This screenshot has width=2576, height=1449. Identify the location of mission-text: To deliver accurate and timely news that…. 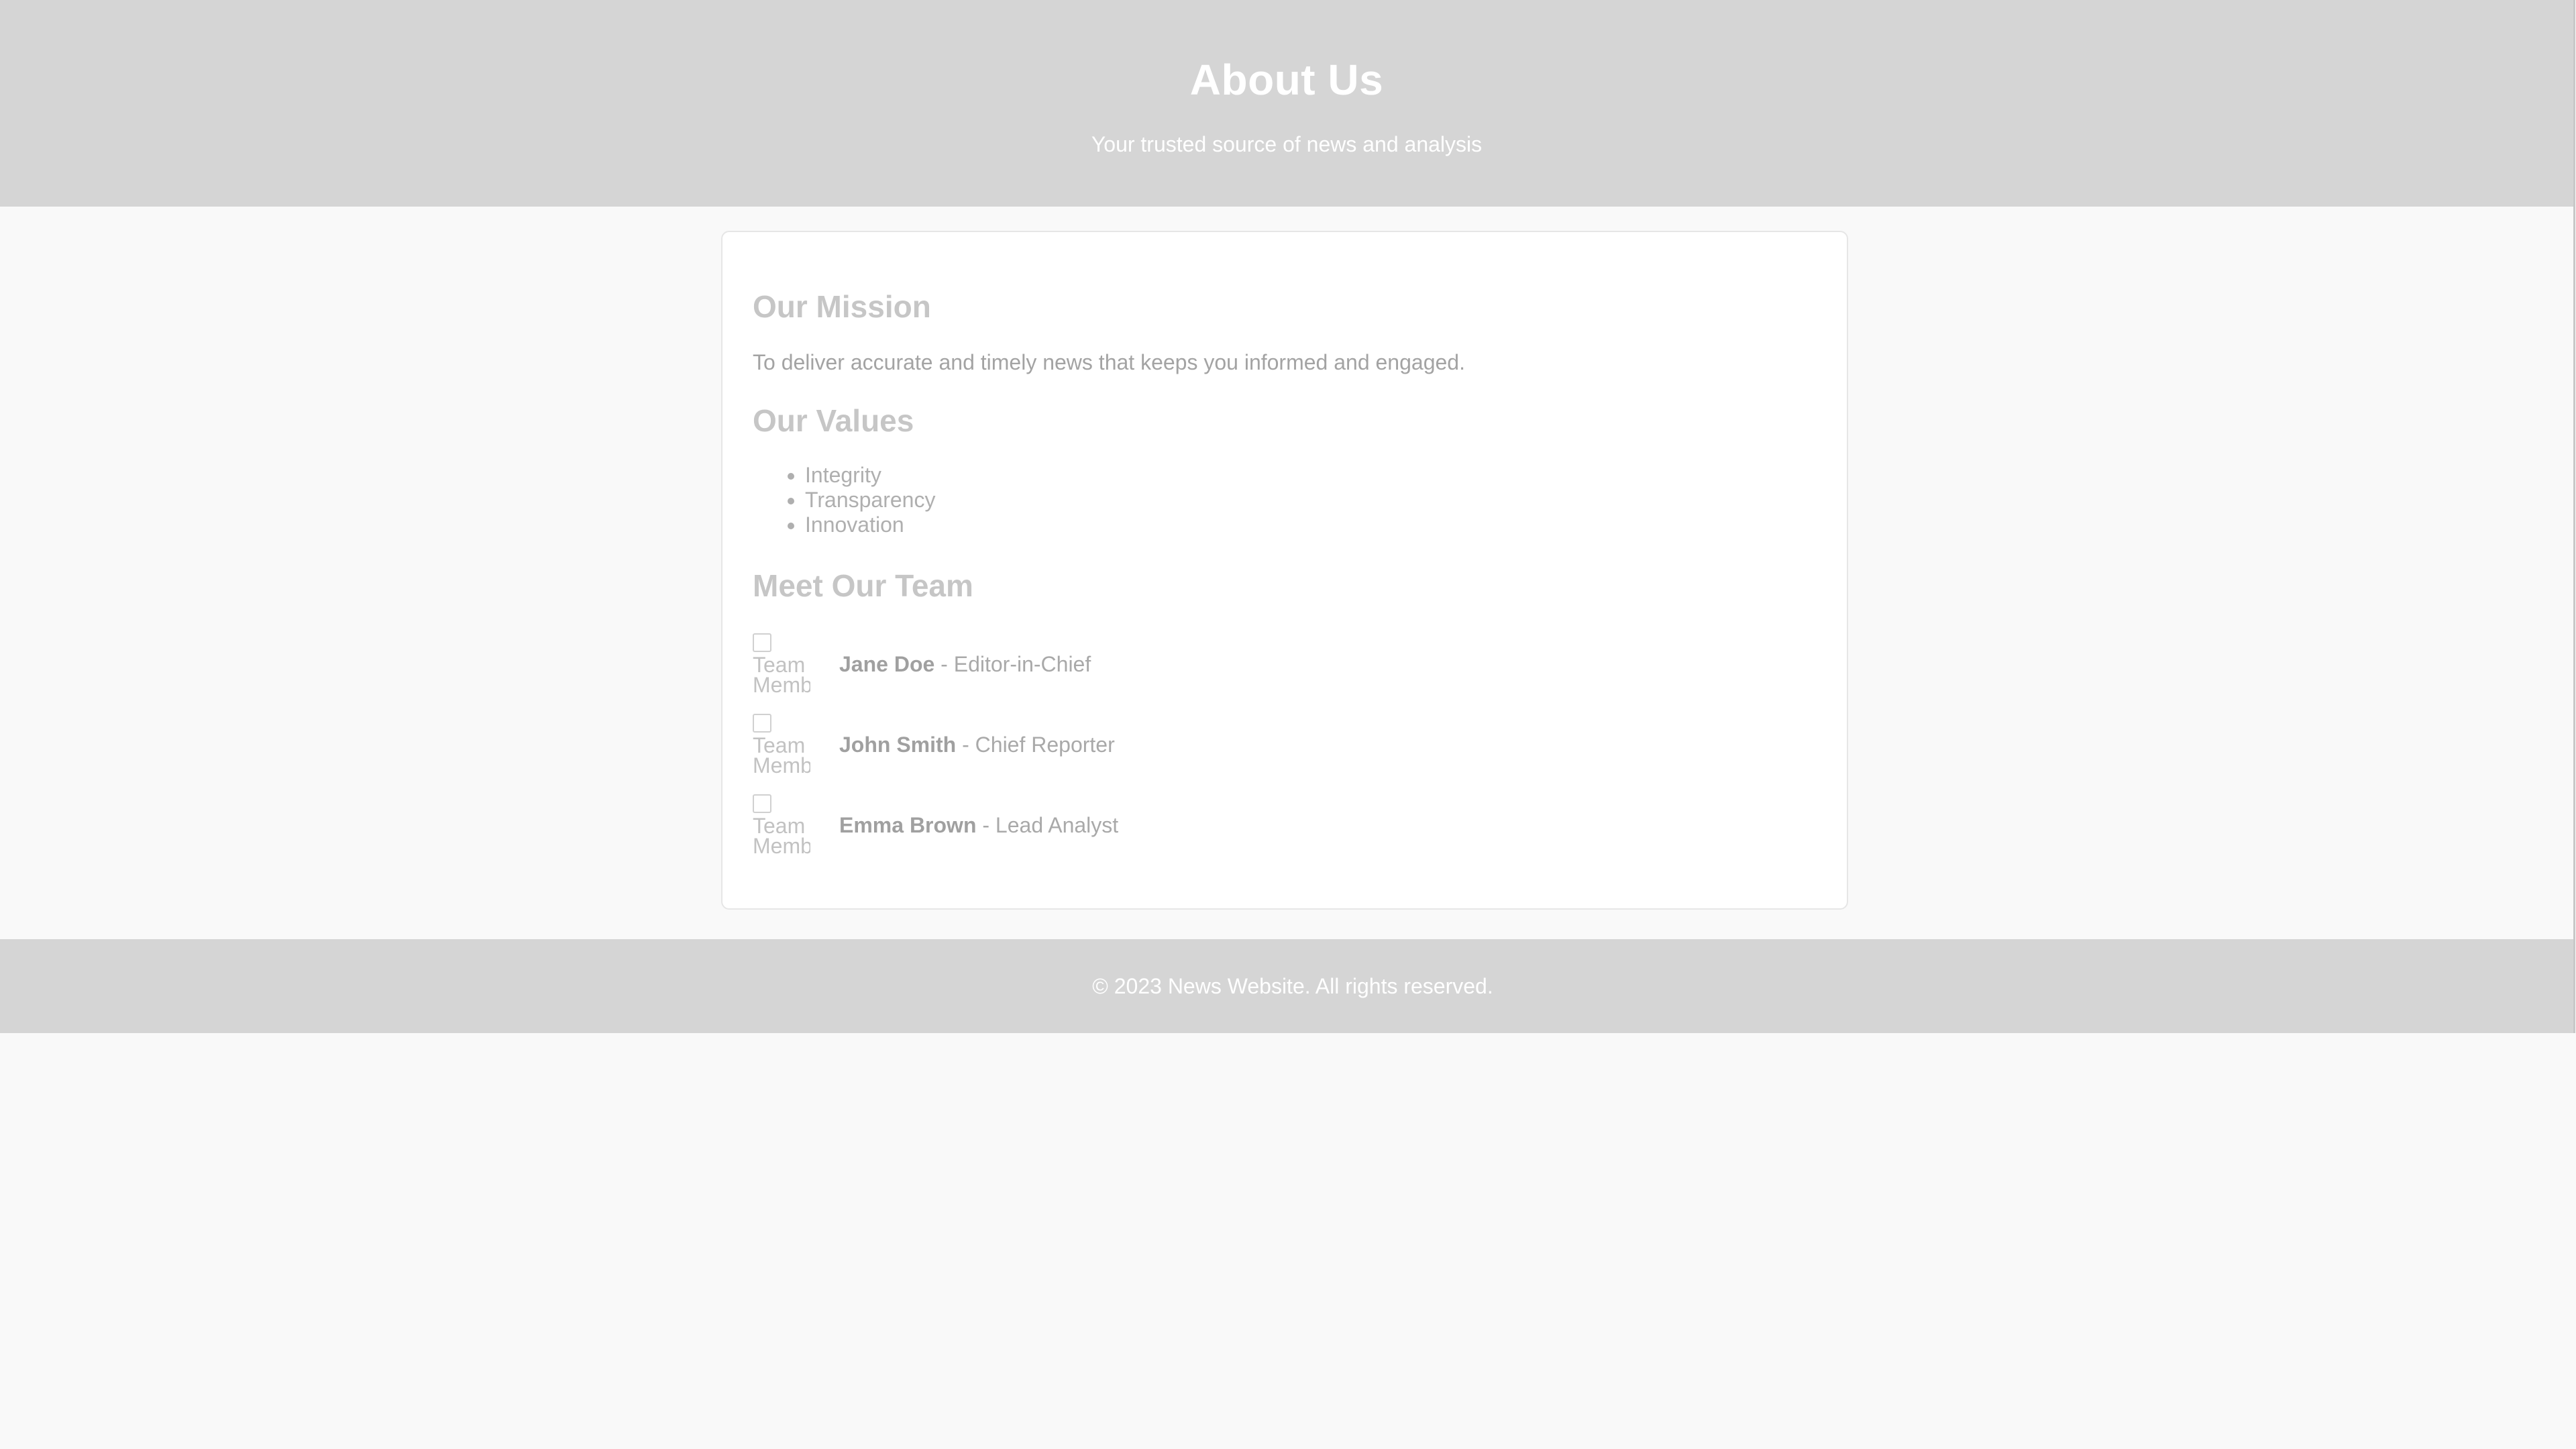
(1109, 362).